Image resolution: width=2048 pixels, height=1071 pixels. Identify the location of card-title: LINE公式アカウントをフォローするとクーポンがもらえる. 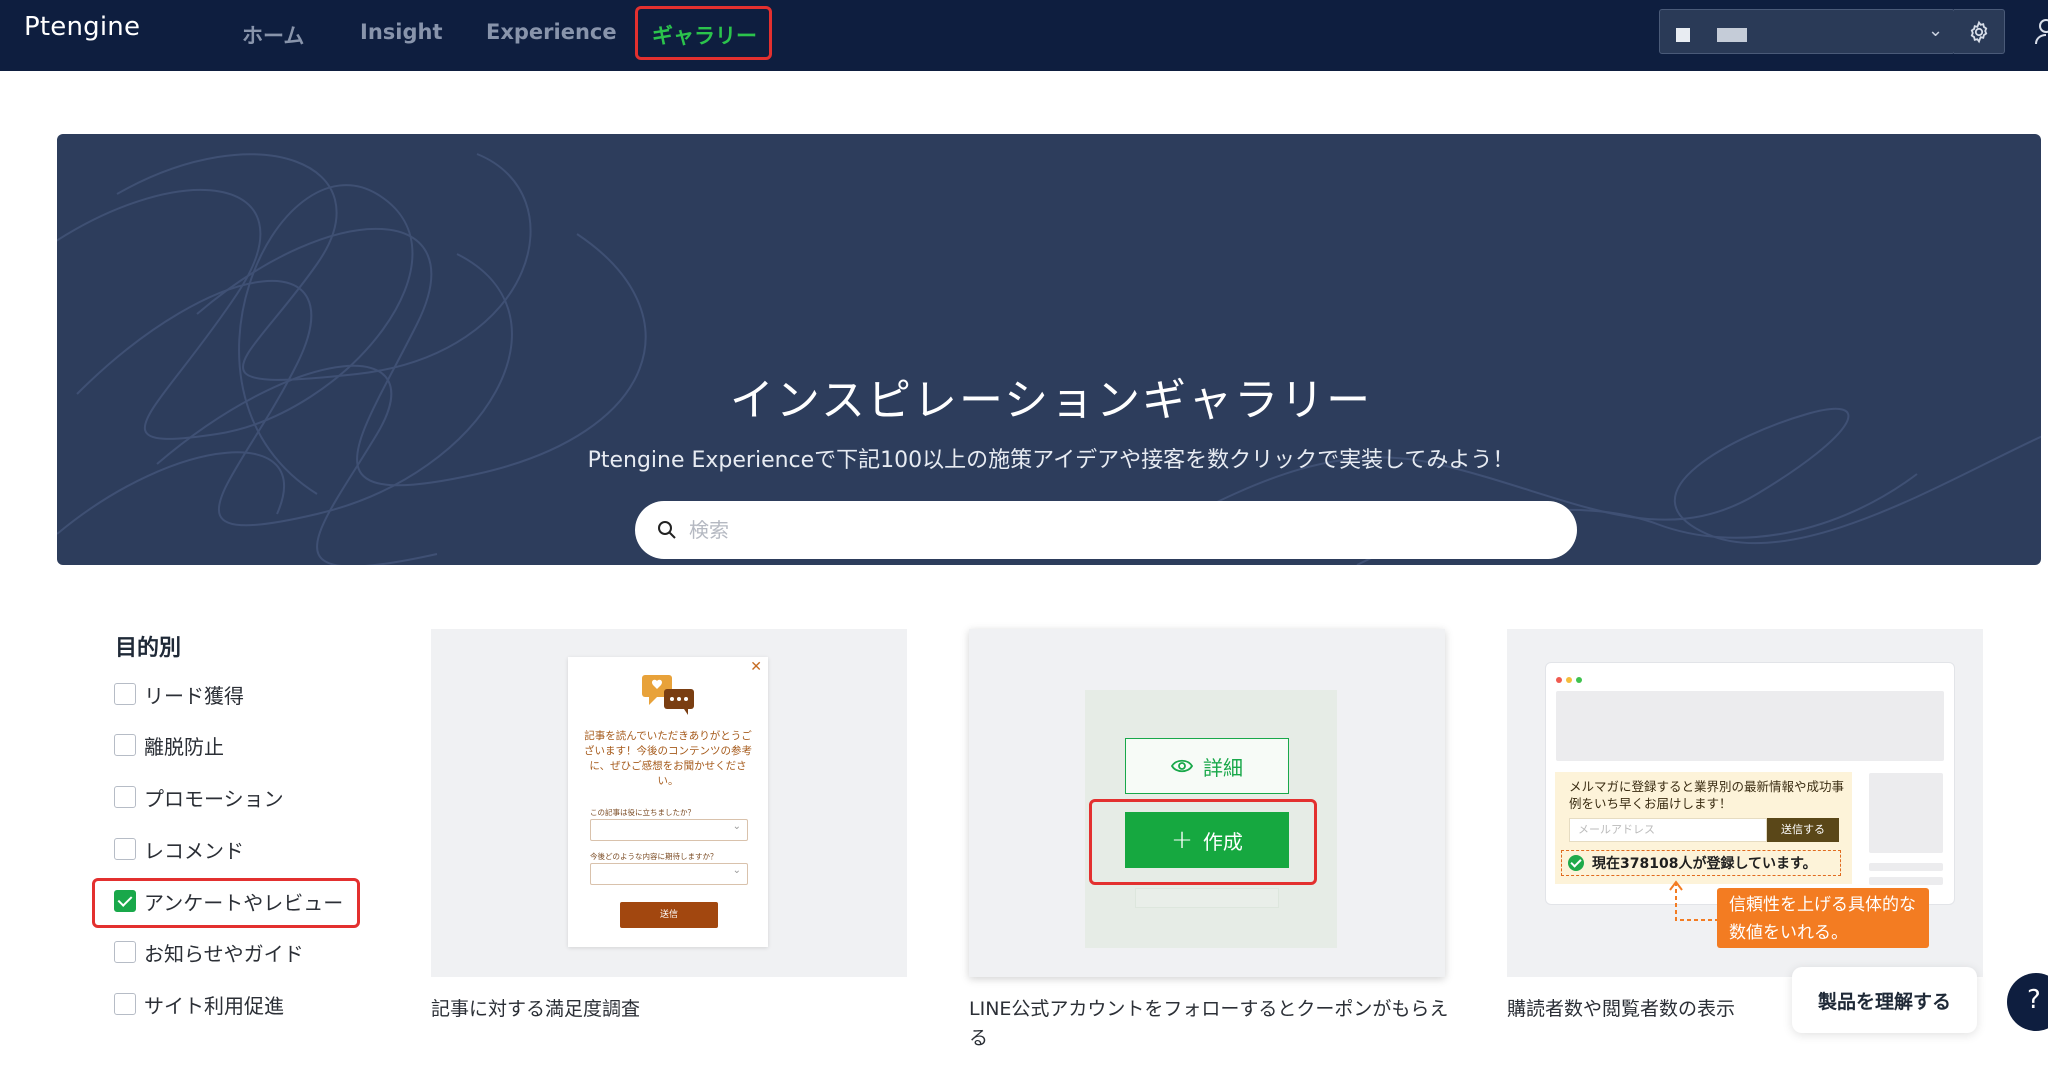
(1209, 1024).